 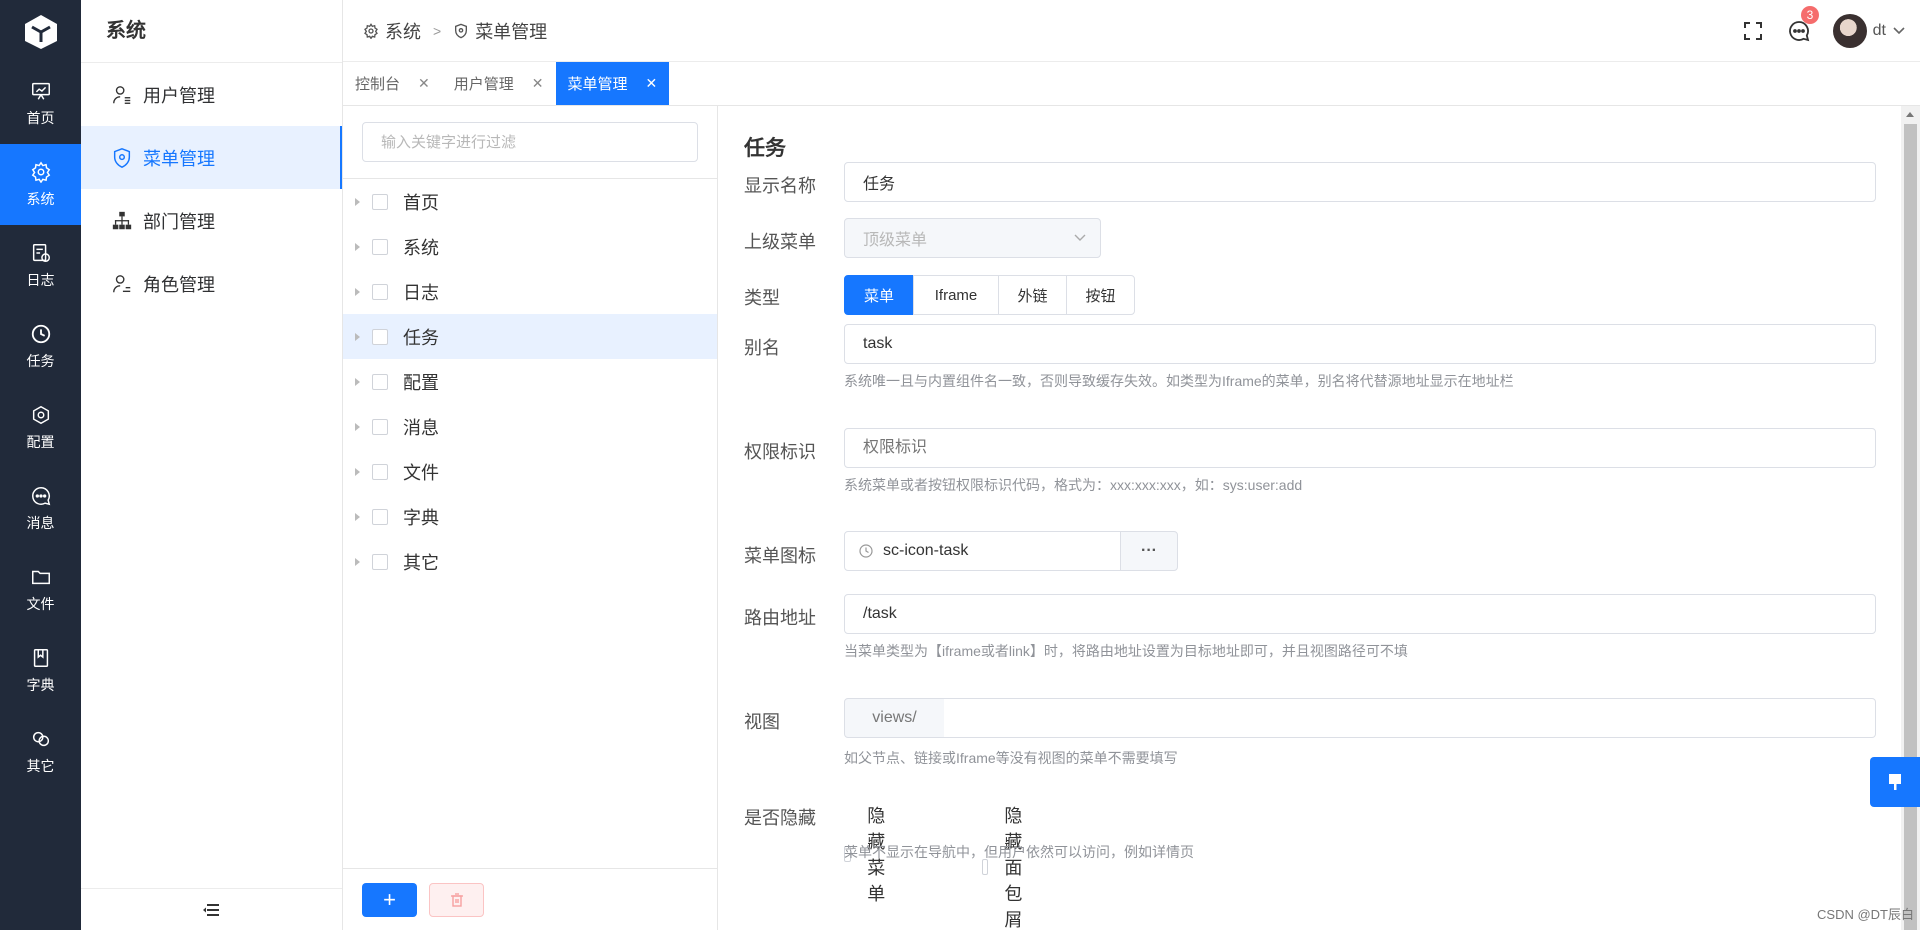 I want to click on tree-node-label: 字典, so click(x=421, y=517).